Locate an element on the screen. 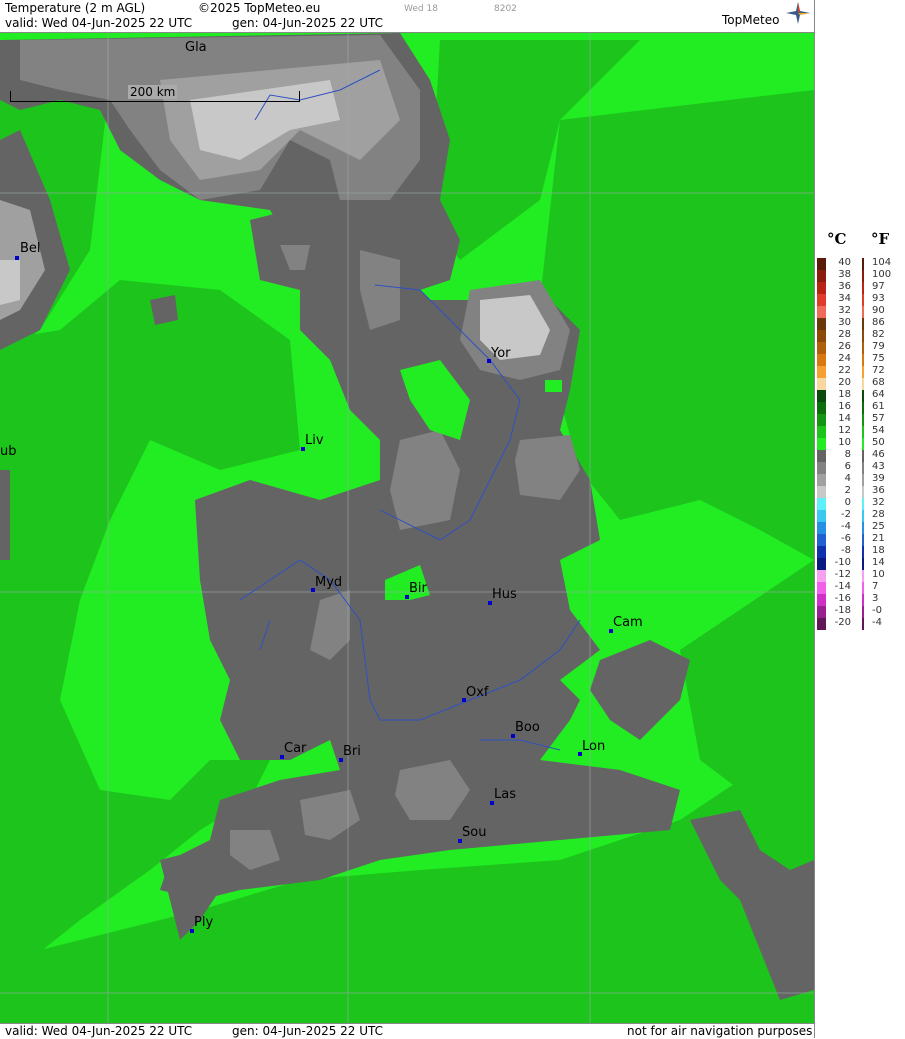 This screenshot has height=1039, width=905. legend-fahrenheit-value: 61 is located at coordinates (878, 406).